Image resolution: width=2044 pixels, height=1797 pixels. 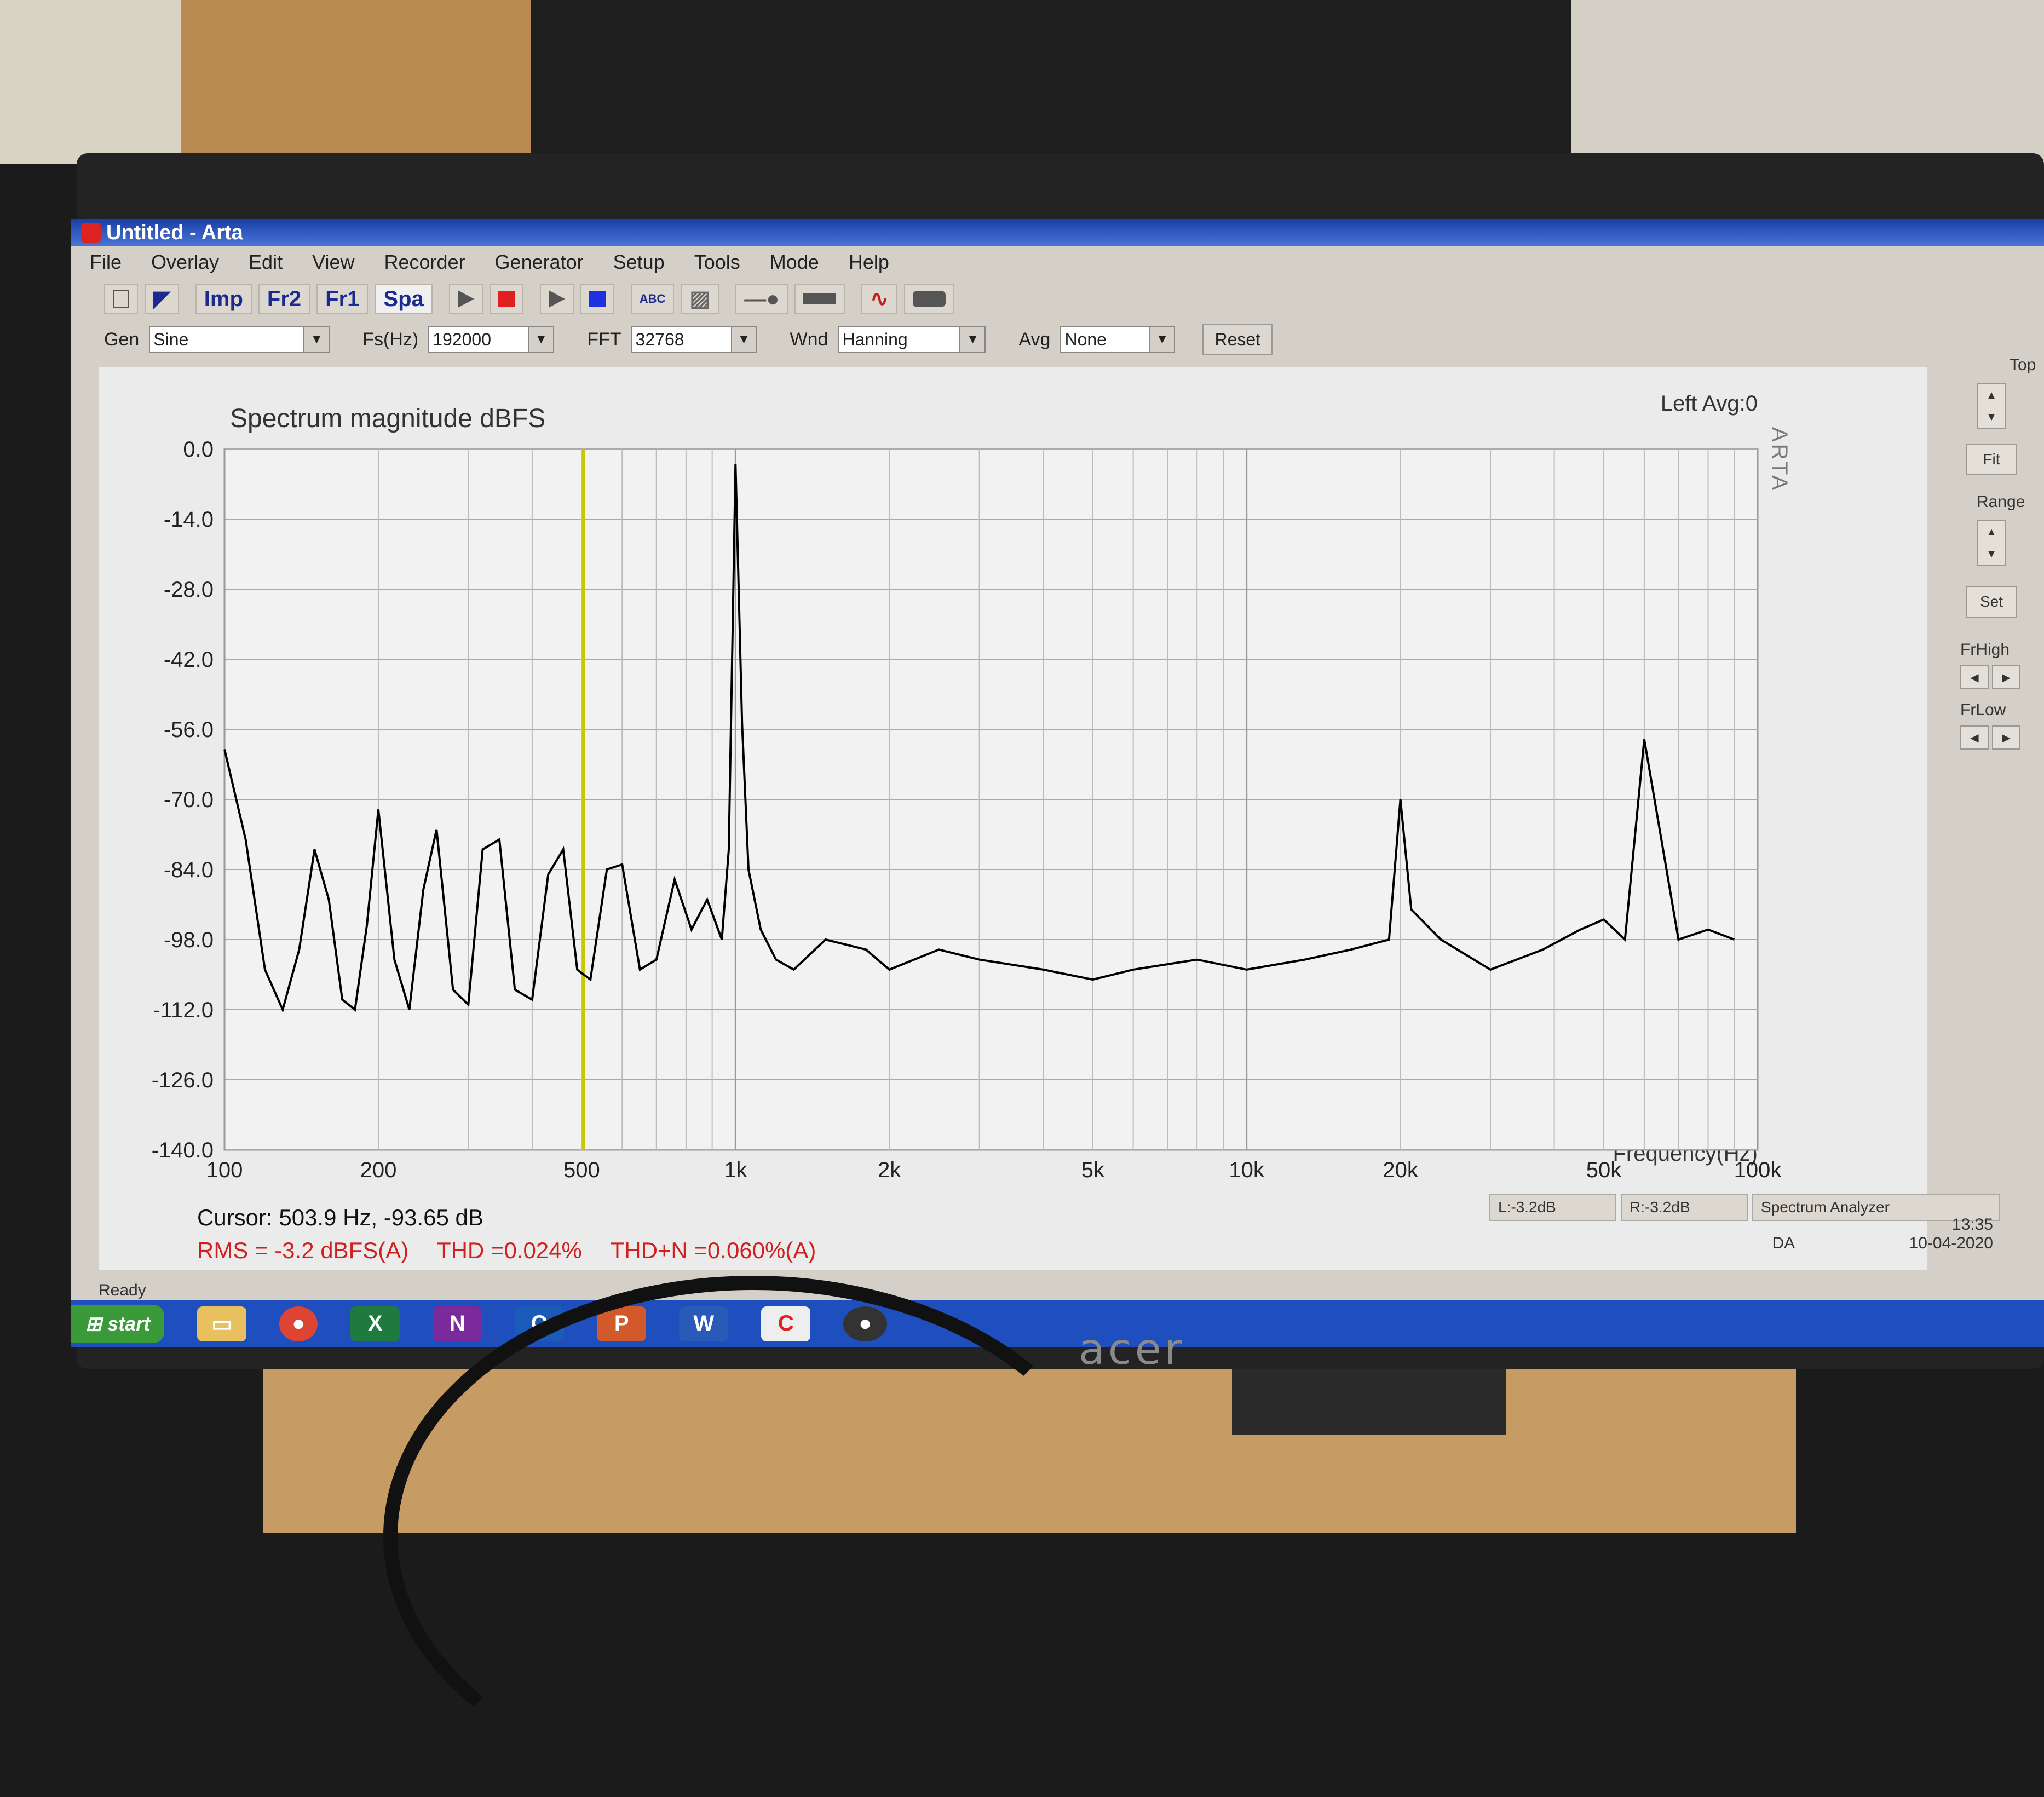 I want to click on menu-file: File, so click(x=106, y=262).